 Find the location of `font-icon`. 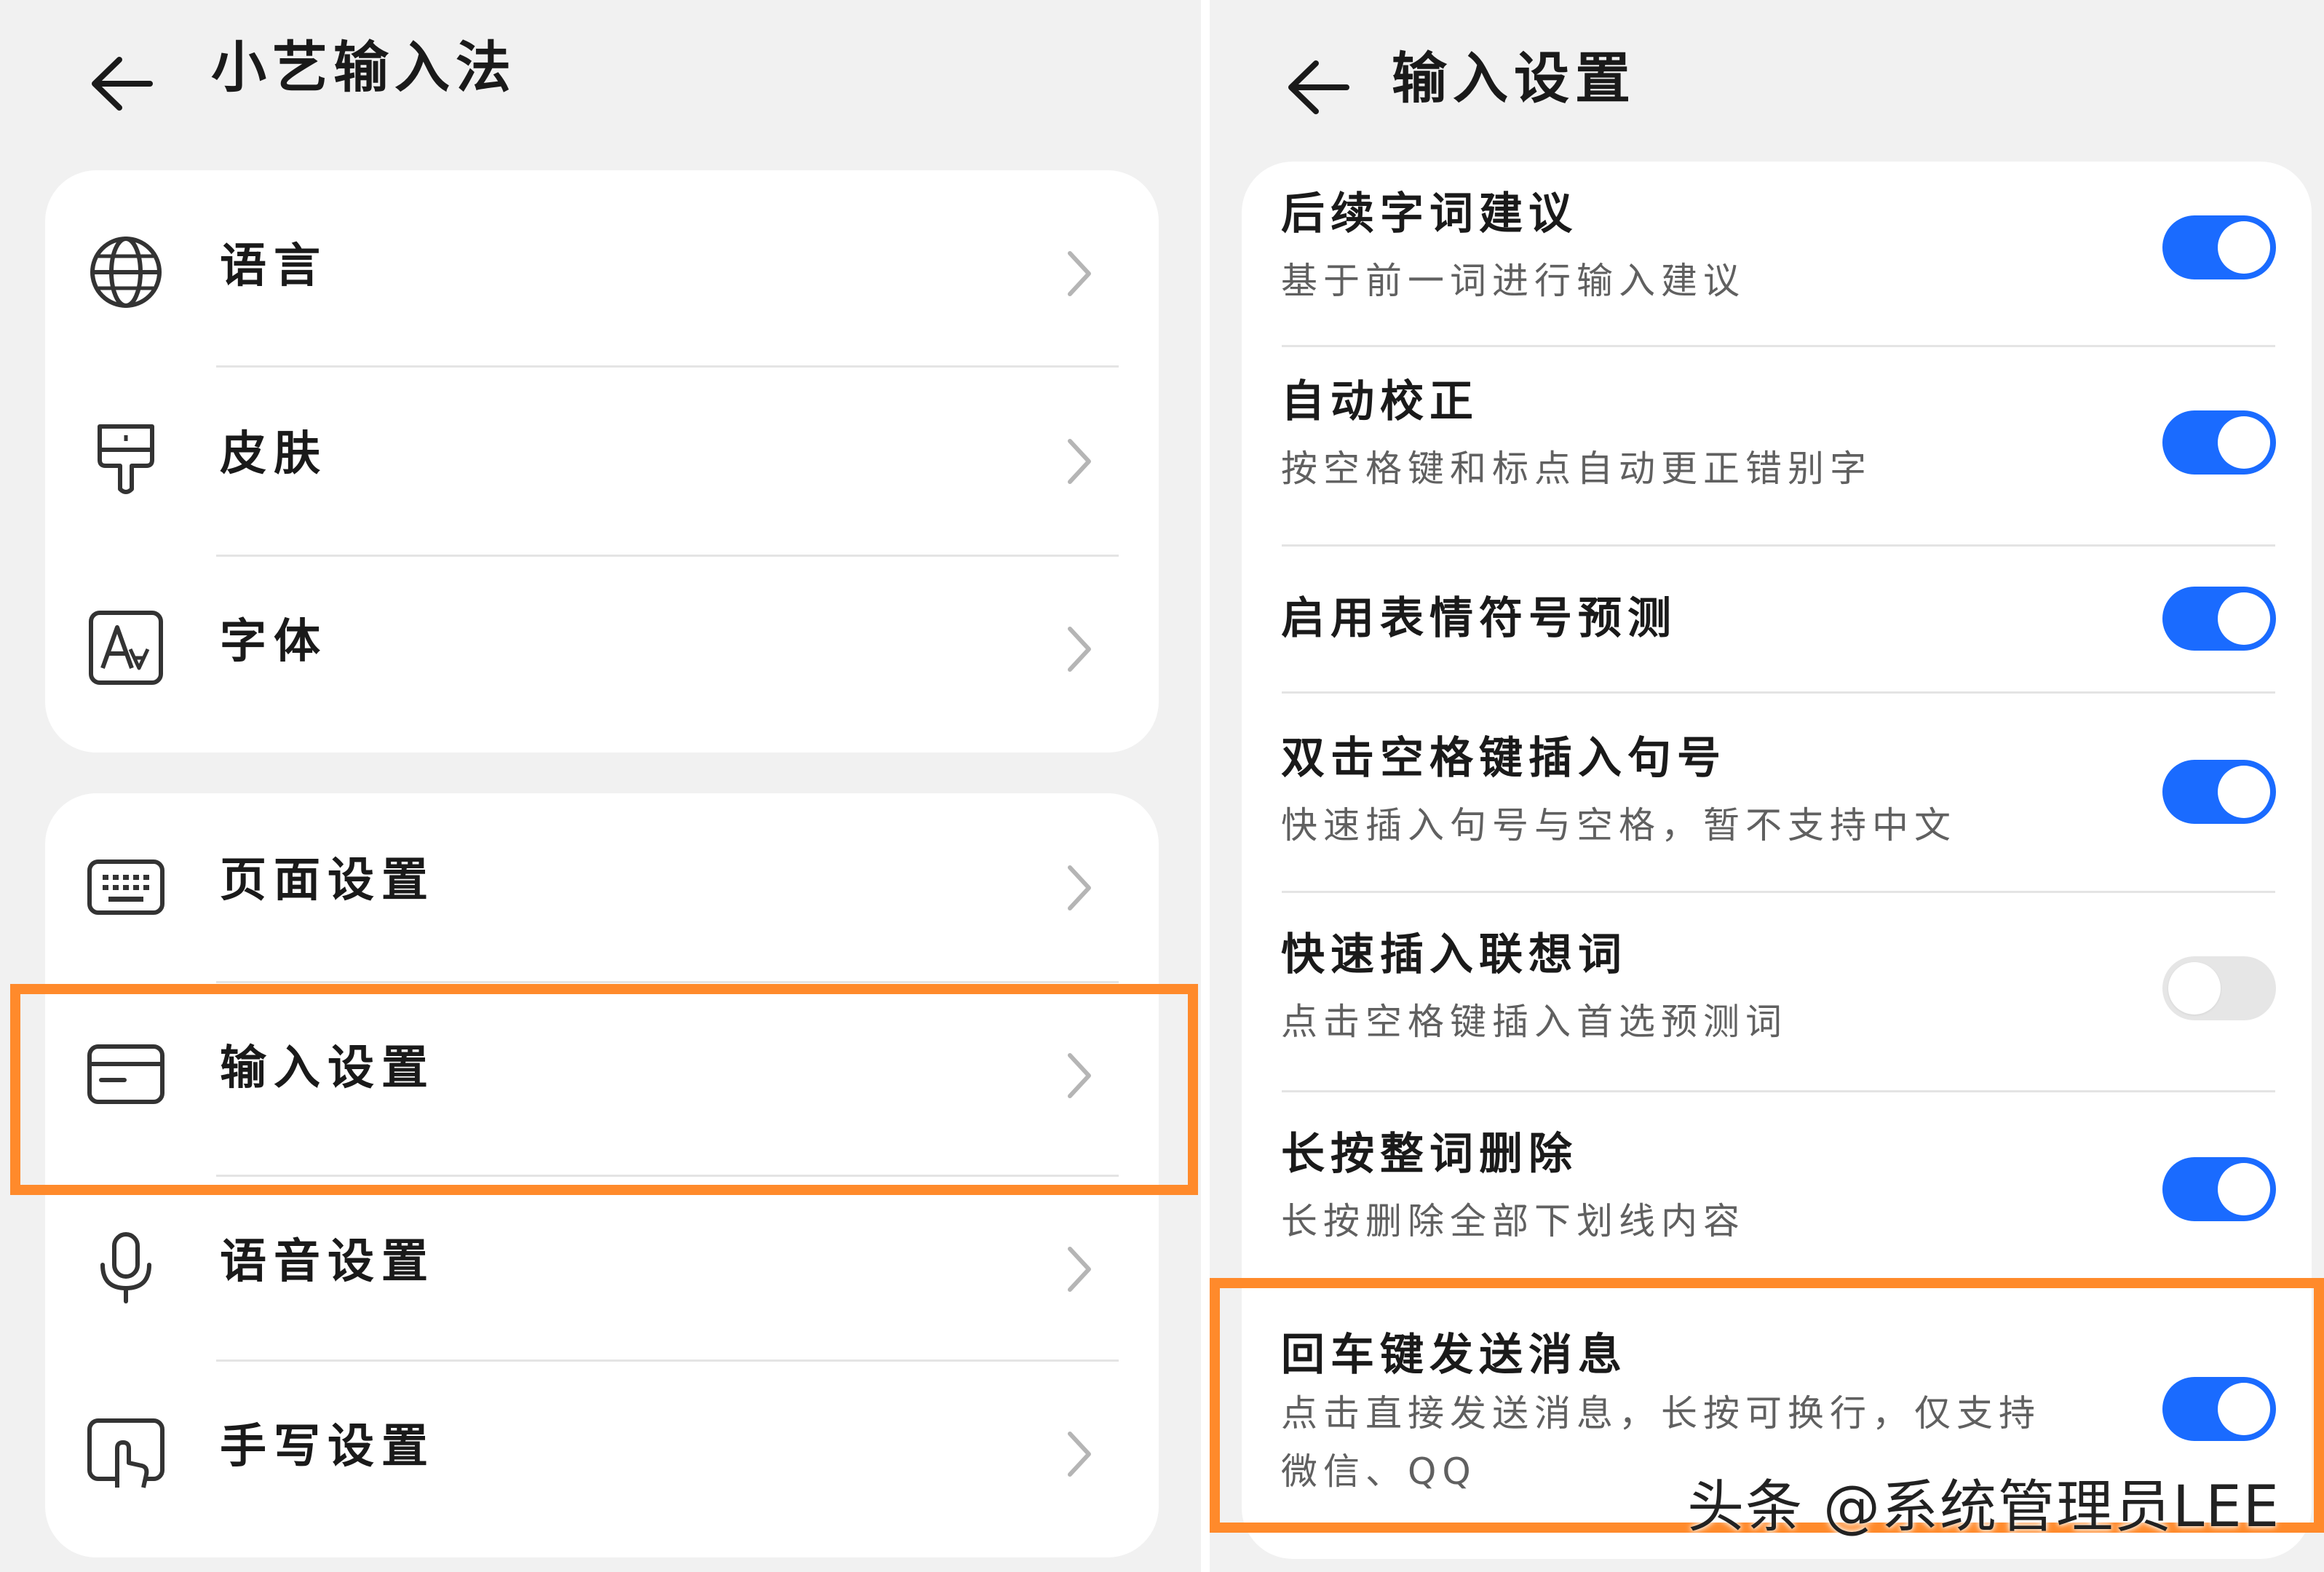

font-icon is located at coordinates (126, 648).